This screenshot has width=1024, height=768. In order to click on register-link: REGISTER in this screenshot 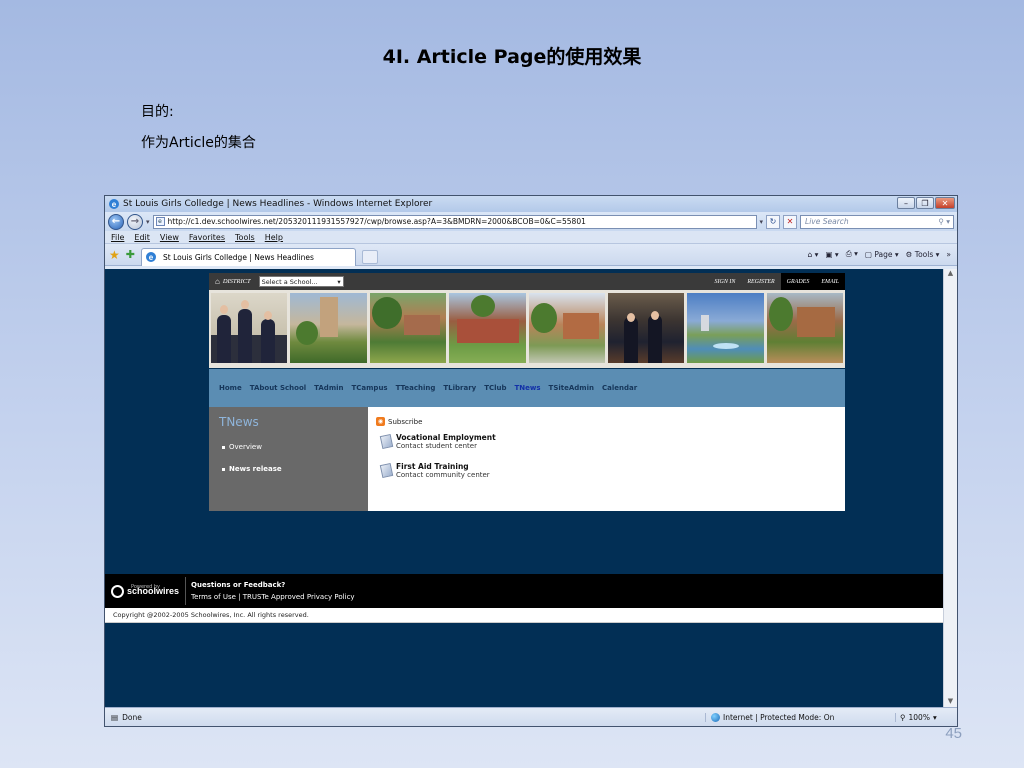, I will do `click(760, 282)`.